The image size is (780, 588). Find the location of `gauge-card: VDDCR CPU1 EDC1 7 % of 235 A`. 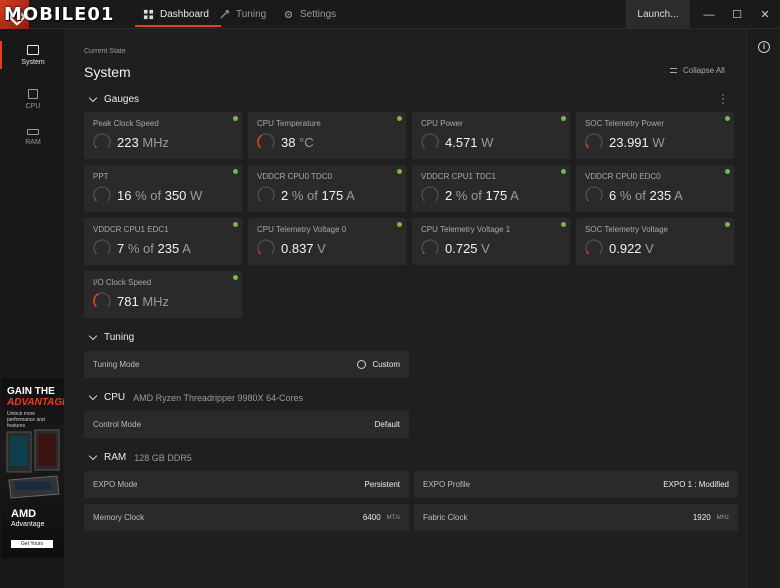

gauge-card: VDDCR CPU1 EDC1 7 % of 235 A is located at coordinates (163, 241).